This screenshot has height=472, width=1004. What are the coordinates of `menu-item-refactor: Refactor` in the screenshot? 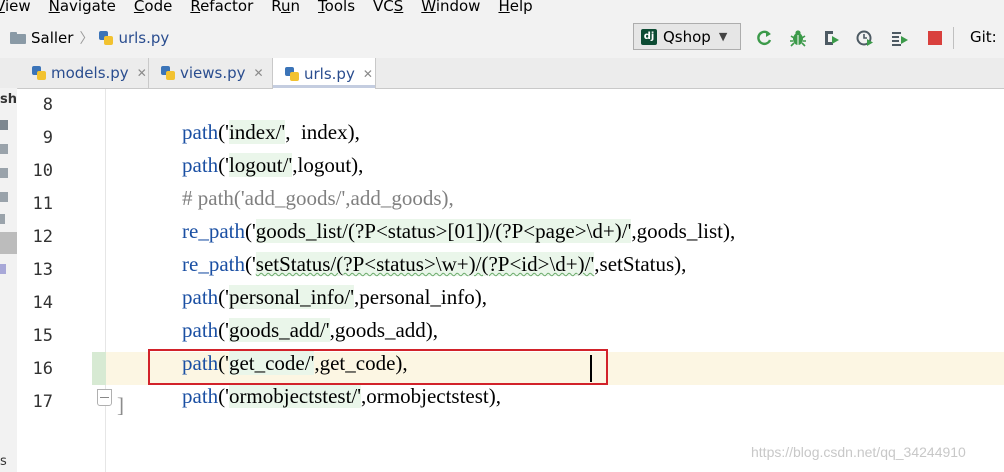 It's located at (221, 8).